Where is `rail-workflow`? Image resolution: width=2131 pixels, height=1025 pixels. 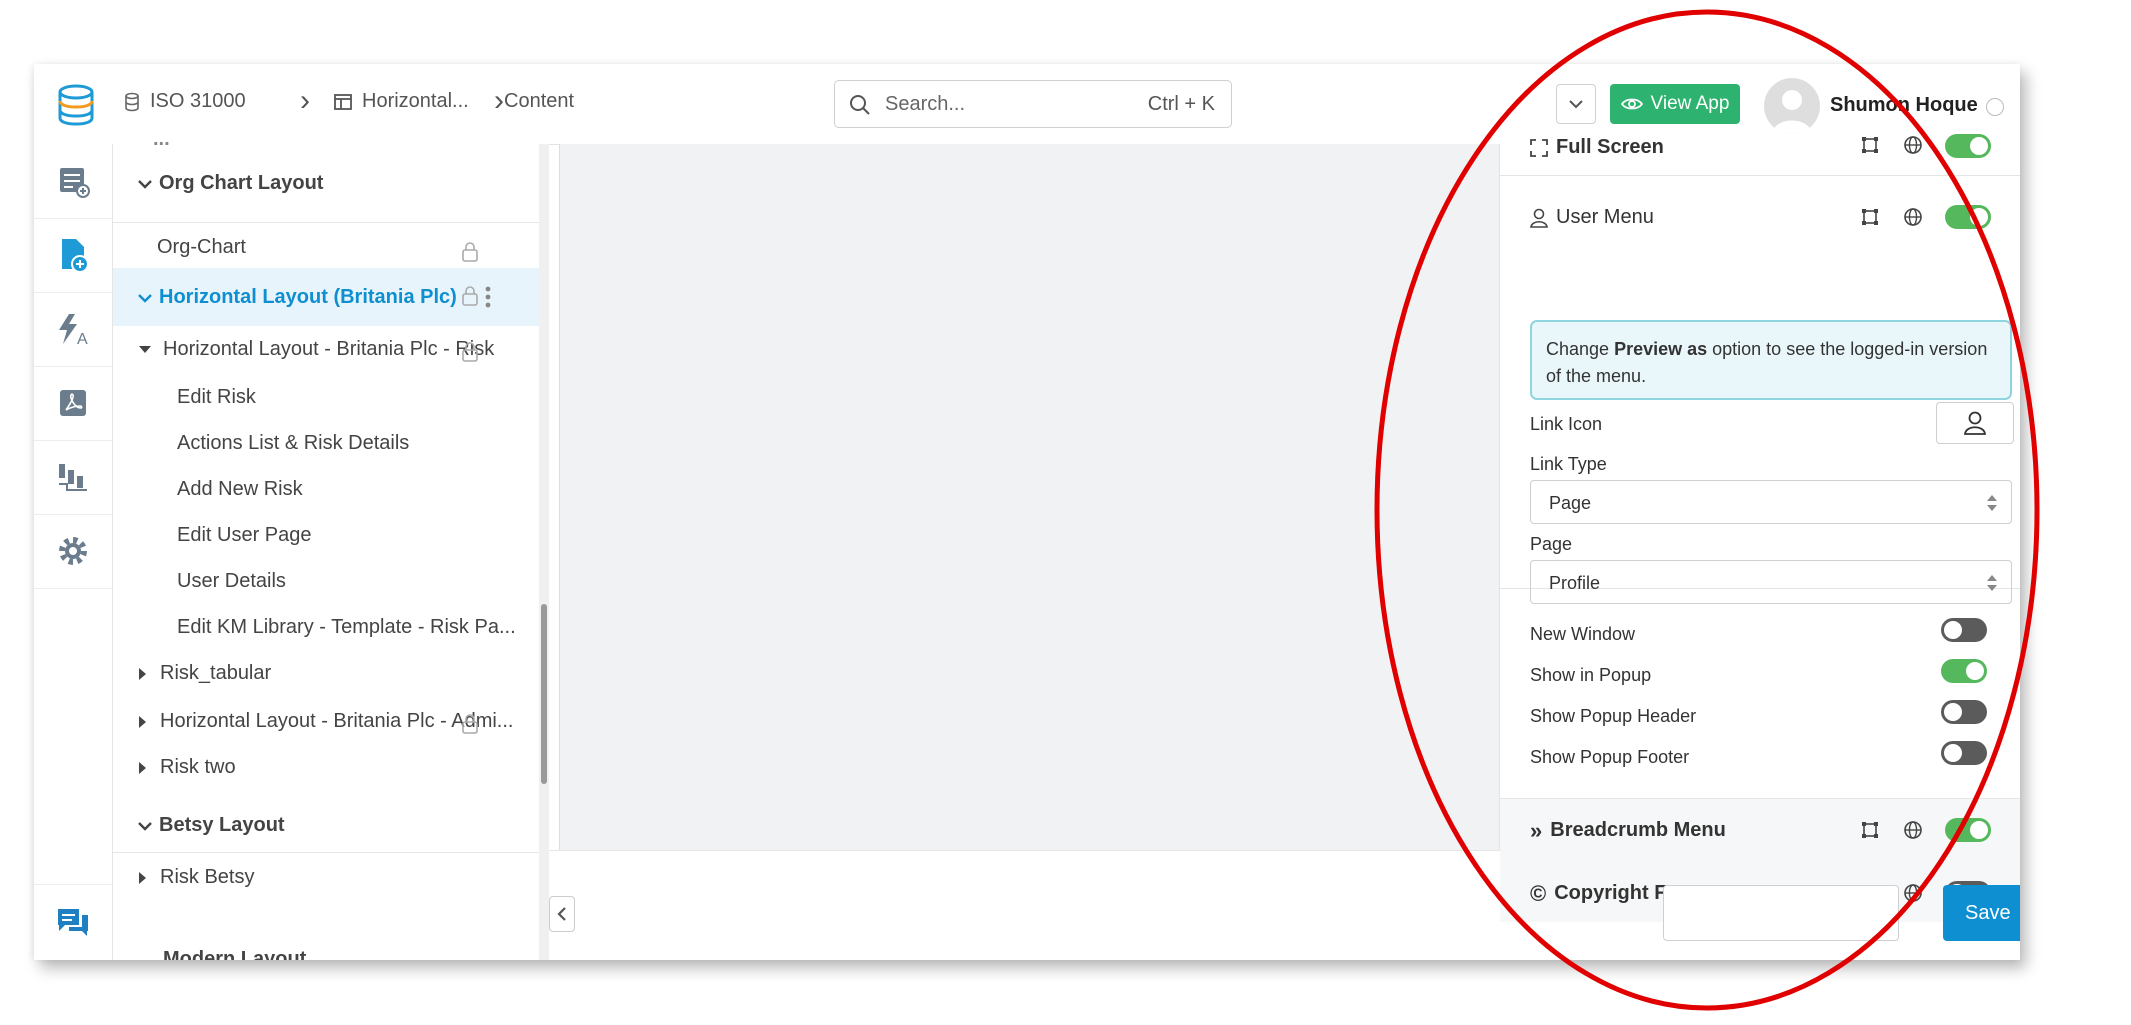
rail-workflow is located at coordinates (73, 477).